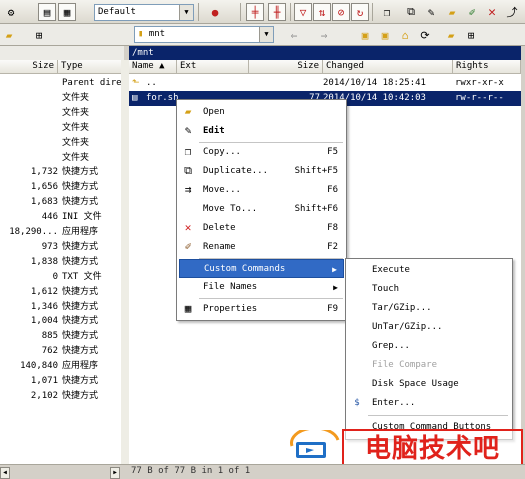  Describe the element at coordinates (431, 12) in the screenshot. I see `edit-icon: ✎` at that location.